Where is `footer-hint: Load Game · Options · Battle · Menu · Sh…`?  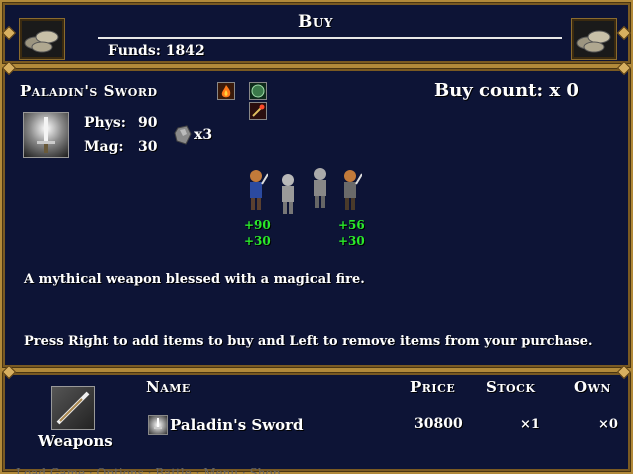
footer-hint: Load Game · Options · Battle · Menu · Sh… is located at coordinates (148, 470).